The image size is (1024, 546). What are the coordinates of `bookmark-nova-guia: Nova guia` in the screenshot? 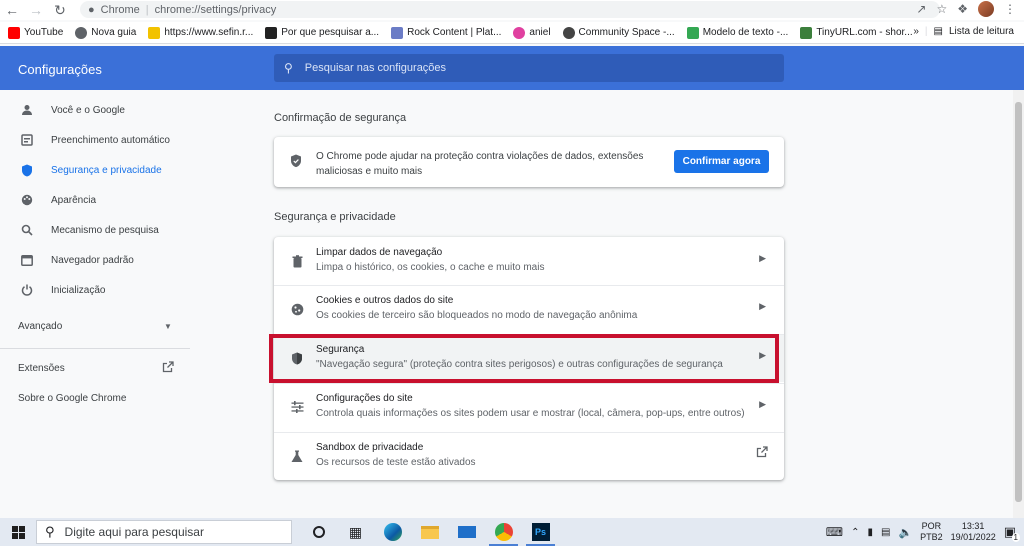 It's located at (105, 32).